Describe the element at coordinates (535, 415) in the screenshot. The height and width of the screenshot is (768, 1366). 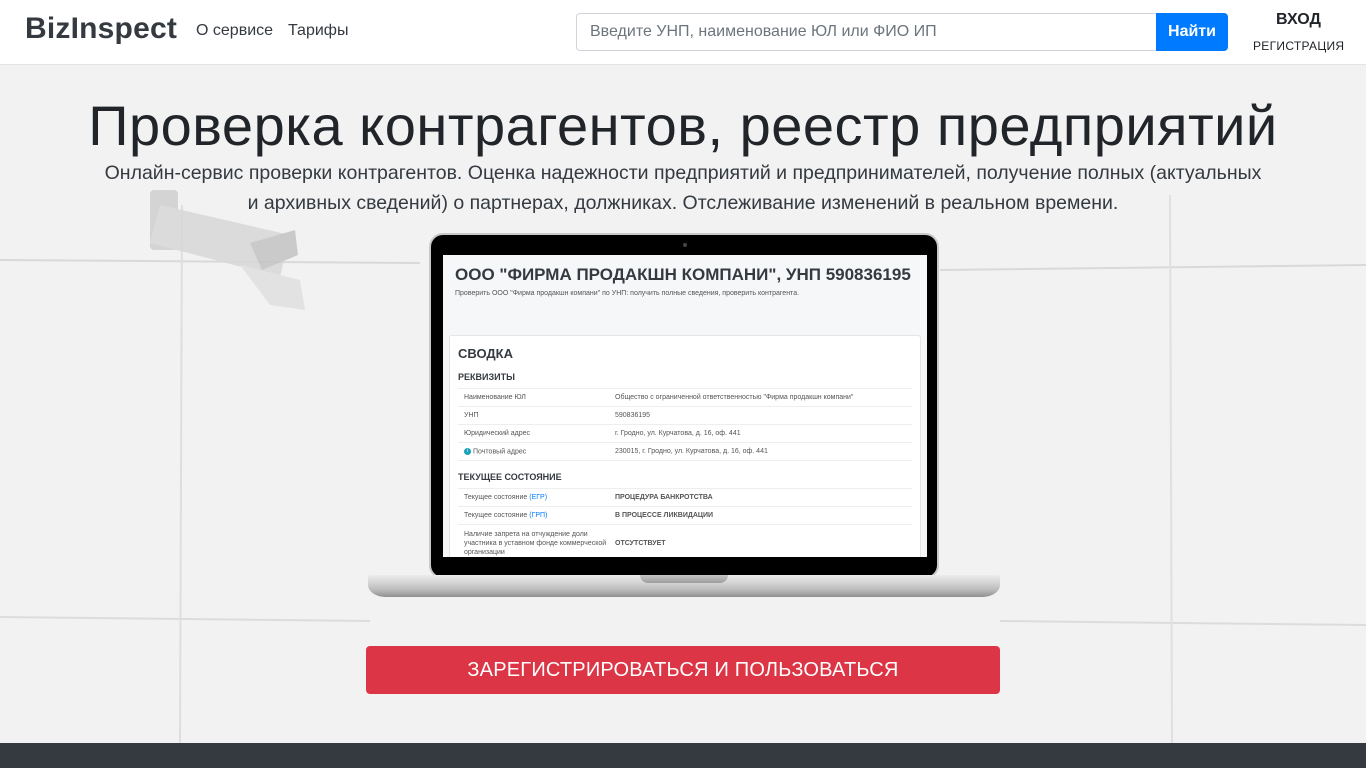
I see `requisite-key: УНП` at that location.